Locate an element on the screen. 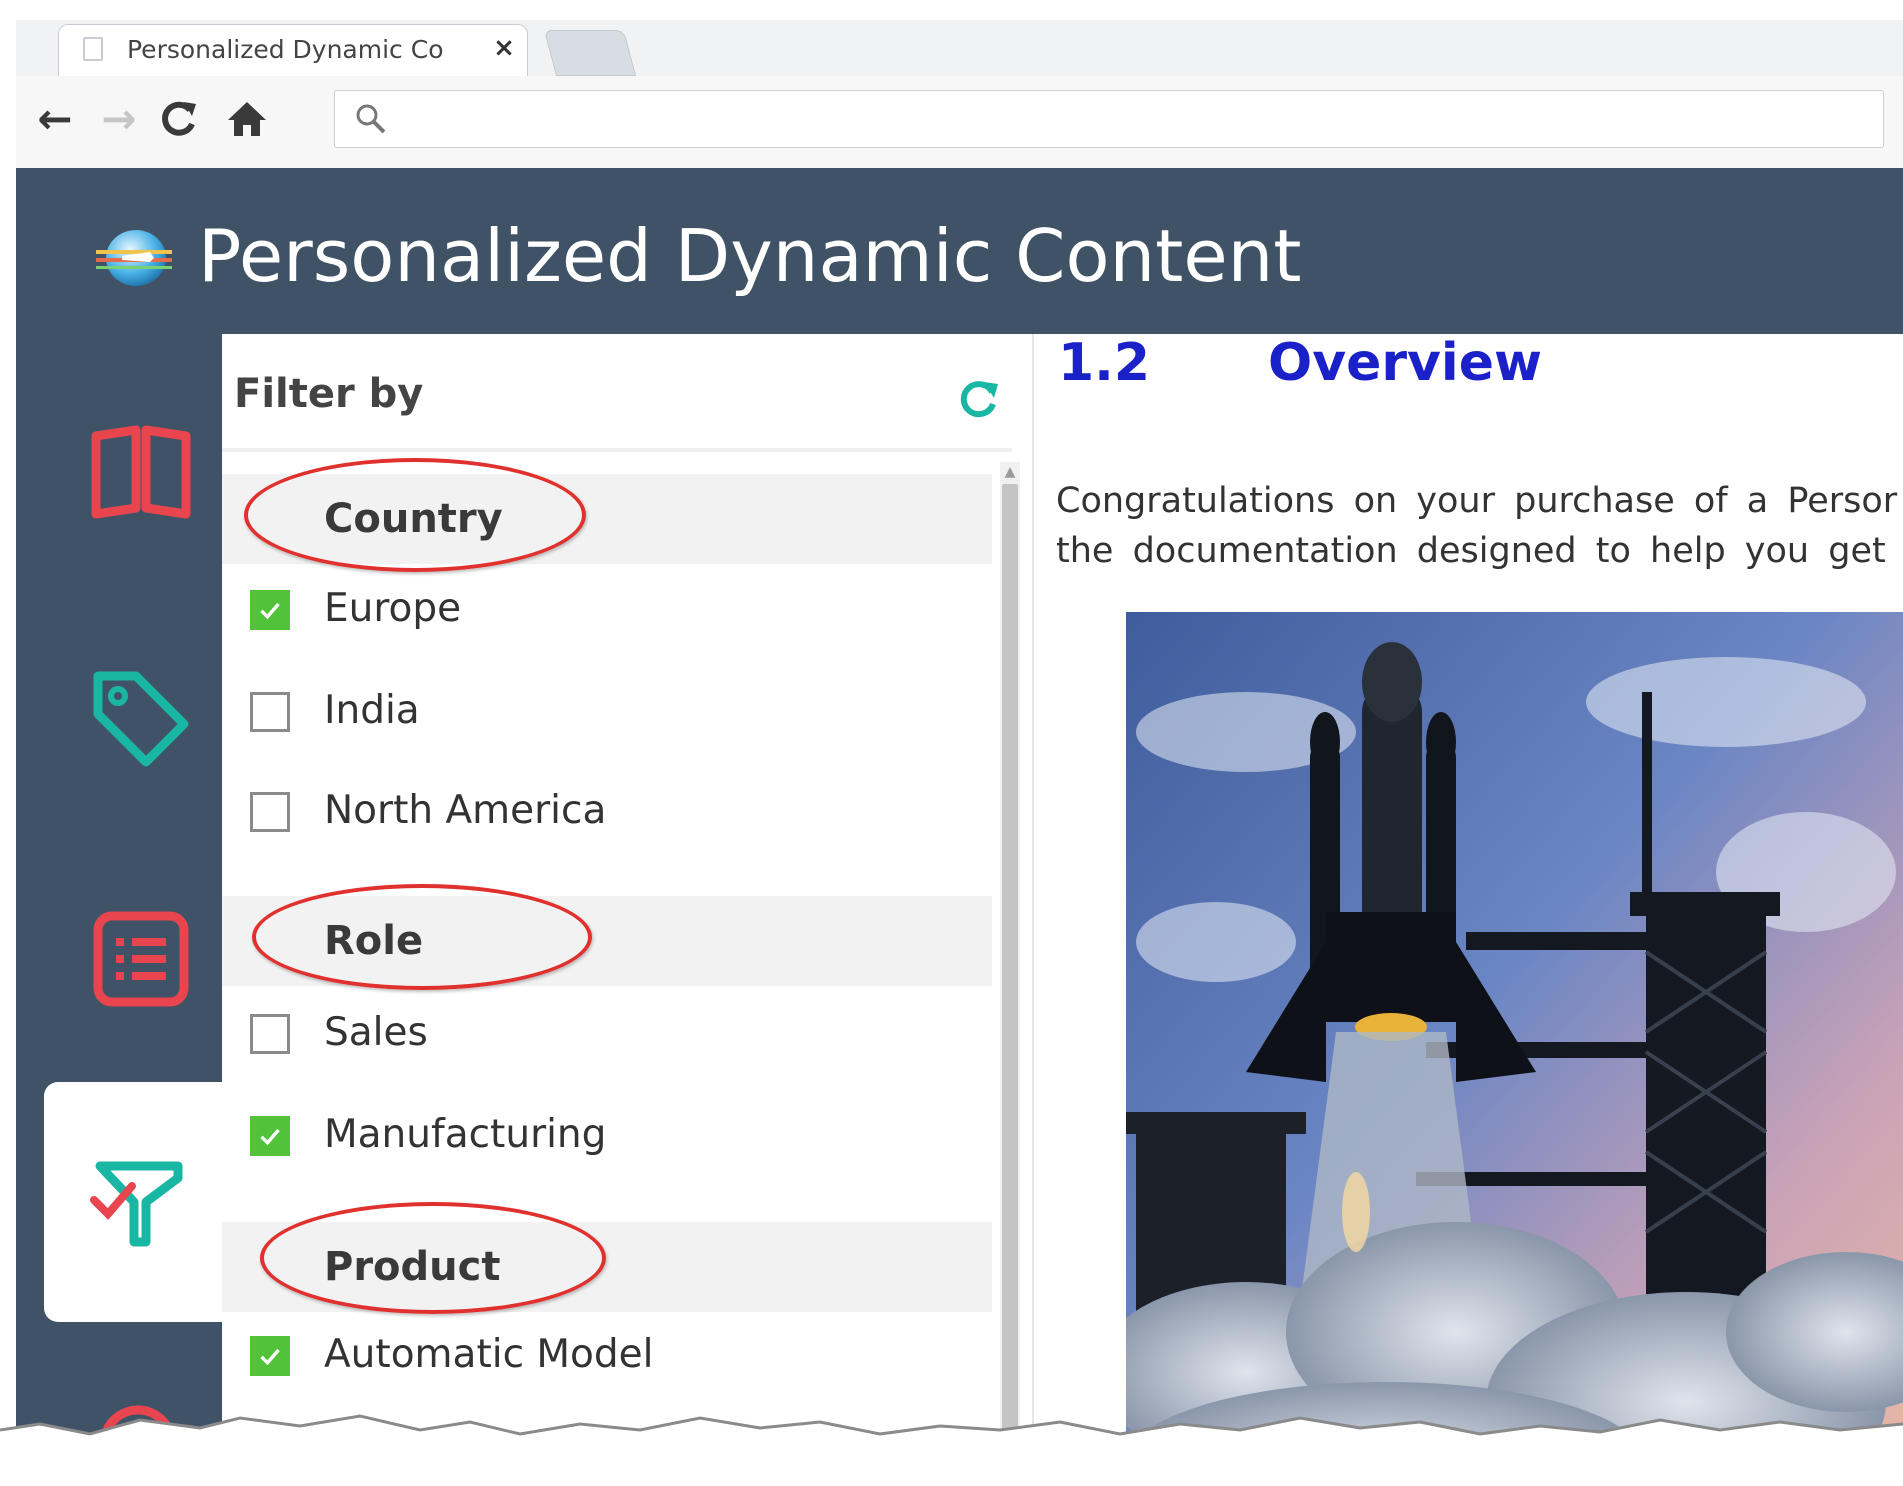 This screenshot has height=1486, width=1903. book-icon is located at coordinates (141, 472).